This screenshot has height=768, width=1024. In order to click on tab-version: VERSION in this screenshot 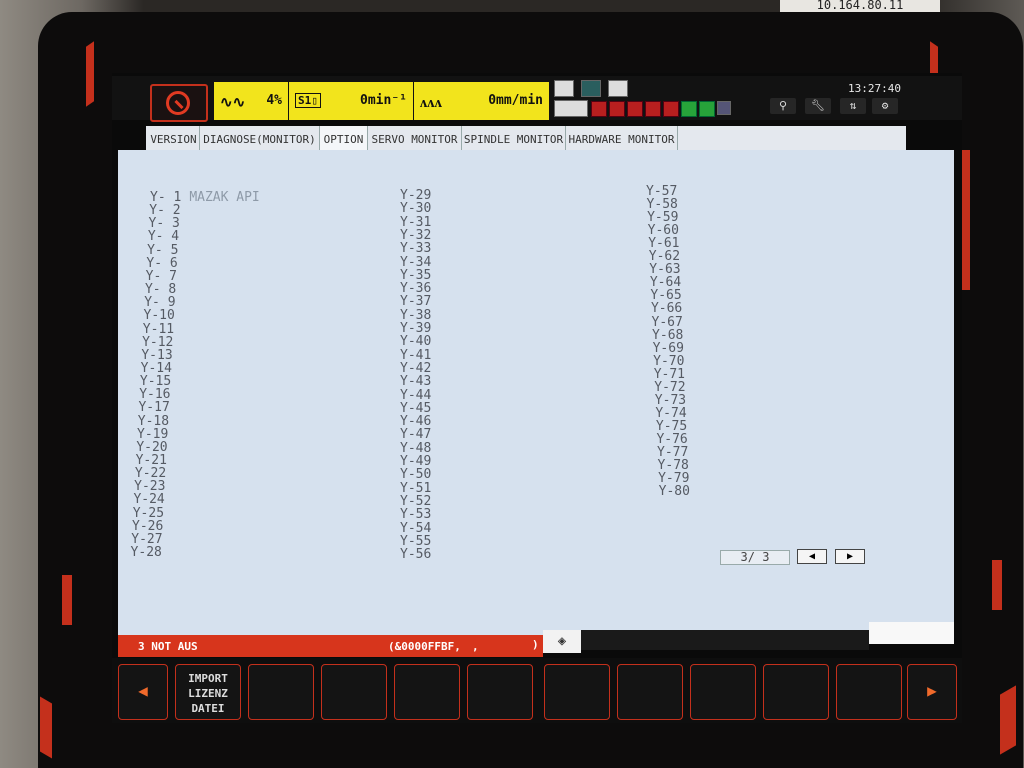, I will do `click(174, 139)`.